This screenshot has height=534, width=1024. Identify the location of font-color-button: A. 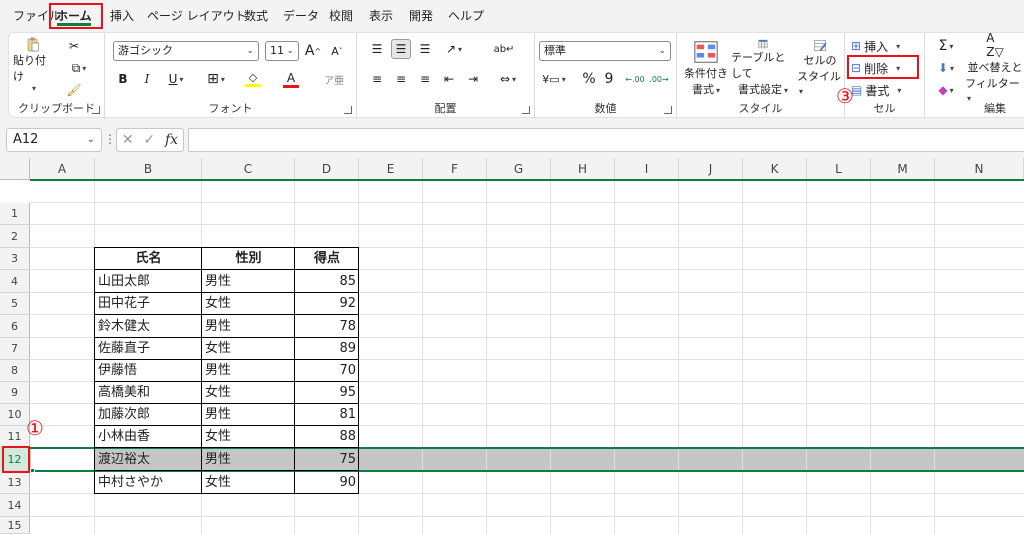
(291, 79).